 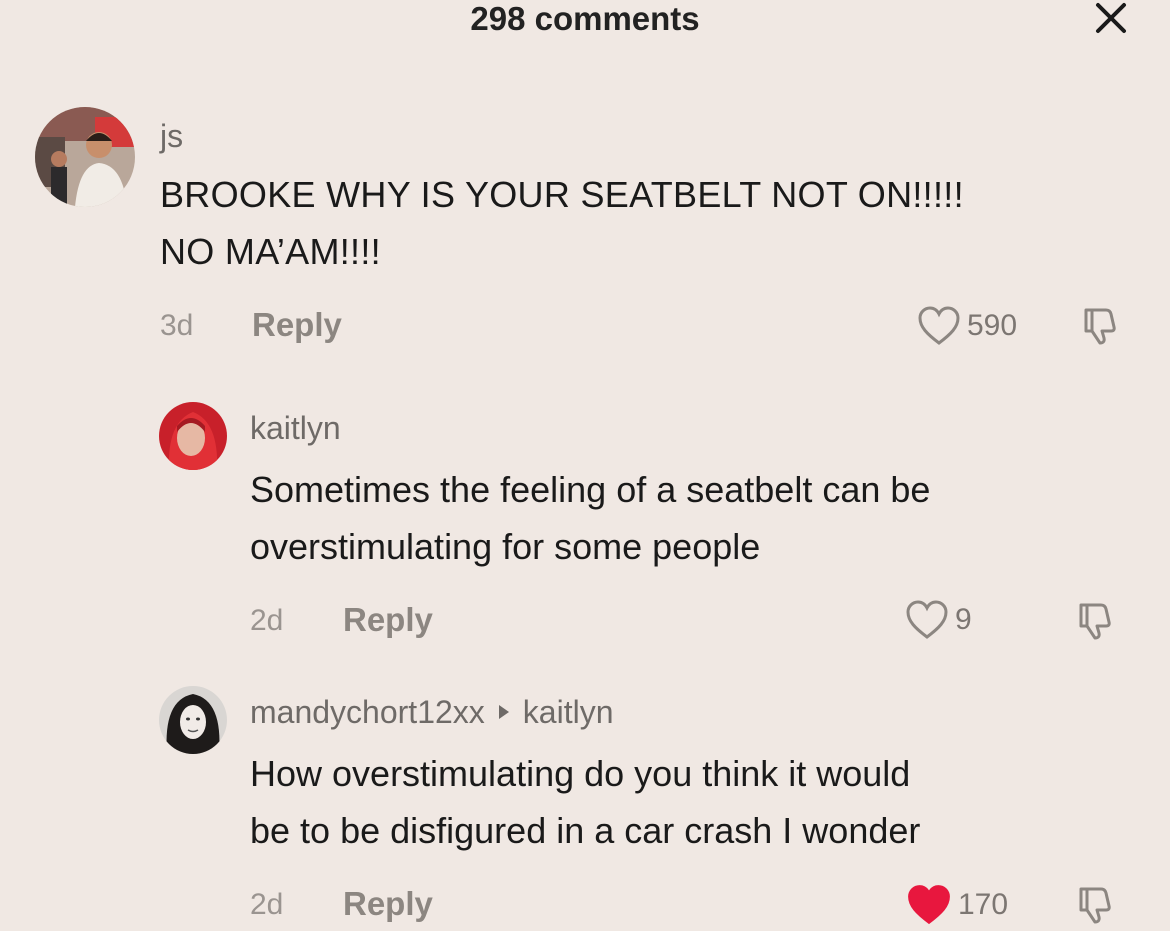 What do you see at coordinates (963, 619) in the screenshot?
I see `like-count: 9` at bounding box center [963, 619].